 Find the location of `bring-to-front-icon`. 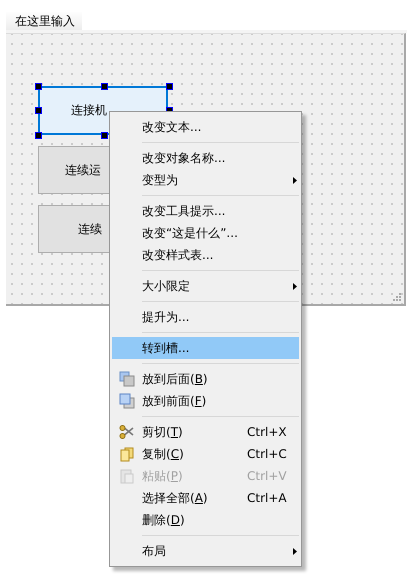

bring-to-front-icon is located at coordinates (127, 401).